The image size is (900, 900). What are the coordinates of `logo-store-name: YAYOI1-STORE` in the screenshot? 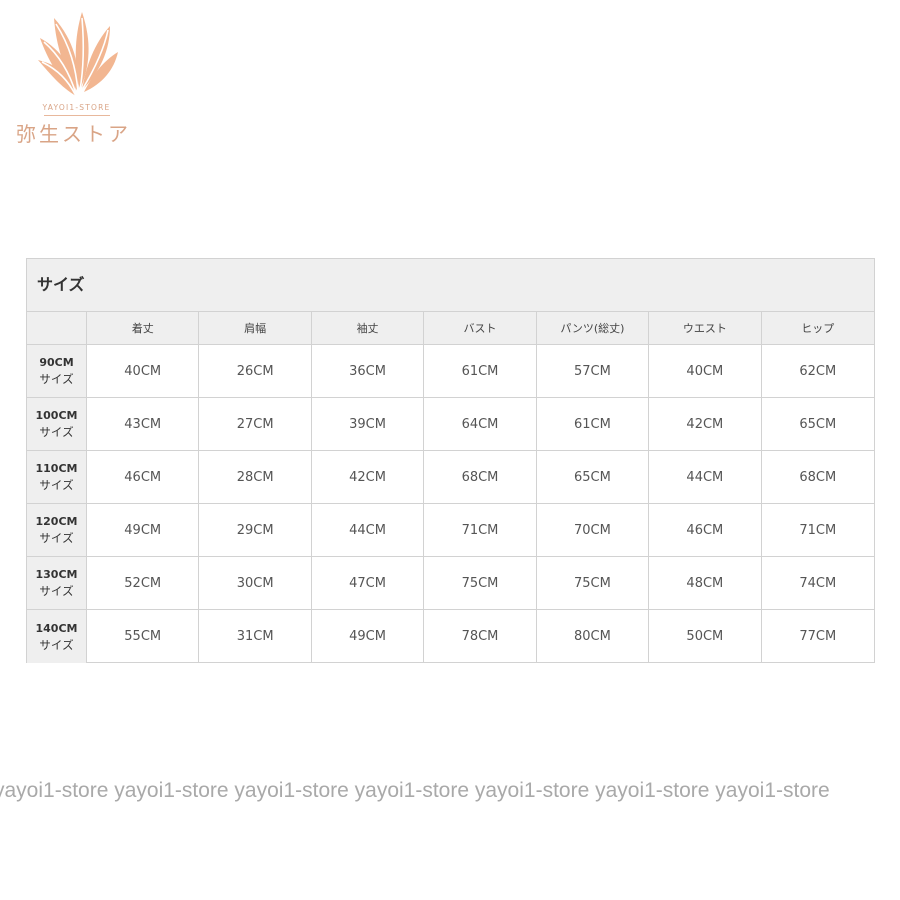 It's located at (76, 107).